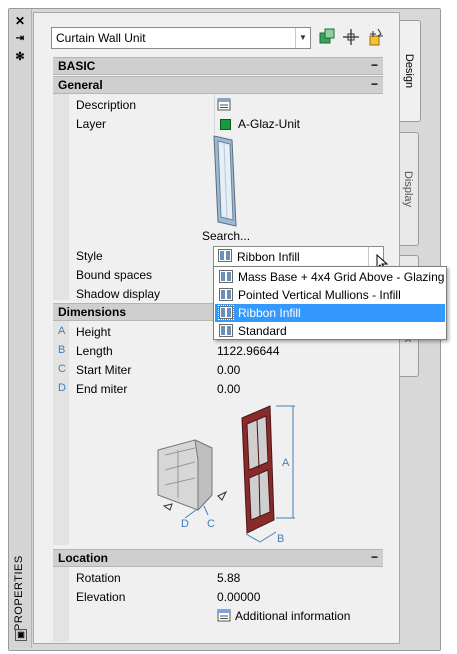  I want to click on end-miter-dim-letter: D, so click(62, 388).